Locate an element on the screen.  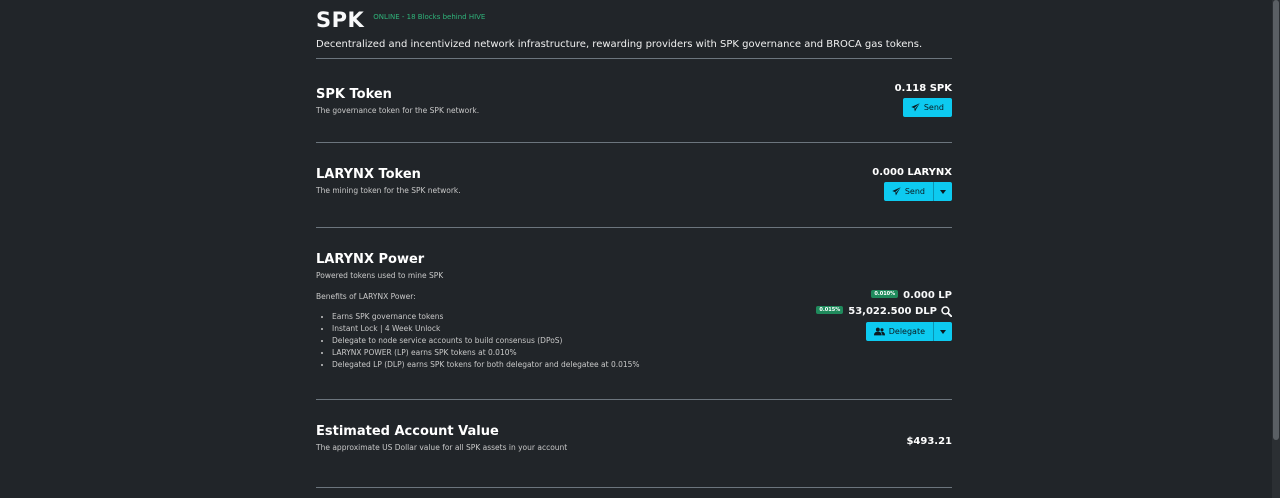
dlp-balance: 53,022.500 DLP is located at coordinates (892, 311).